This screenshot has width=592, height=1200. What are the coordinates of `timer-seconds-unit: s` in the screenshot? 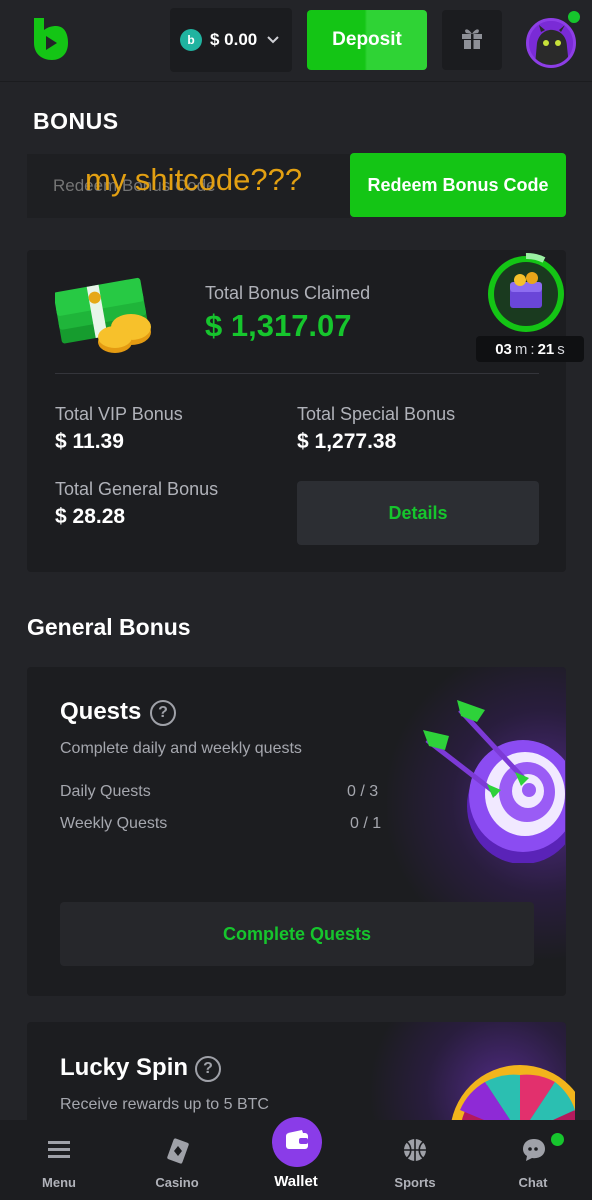 It's located at (561, 349).